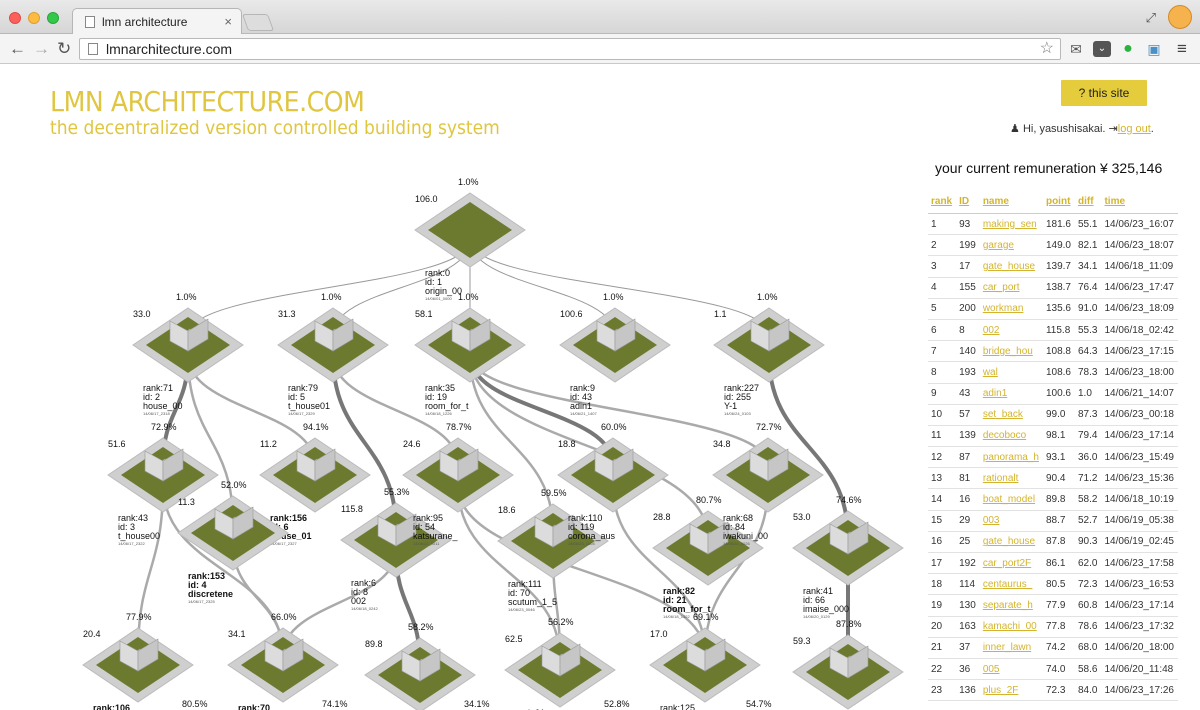 The width and height of the screenshot is (1200, 710). I want to click on diff-cell: 90.3, so click(1088, 542).